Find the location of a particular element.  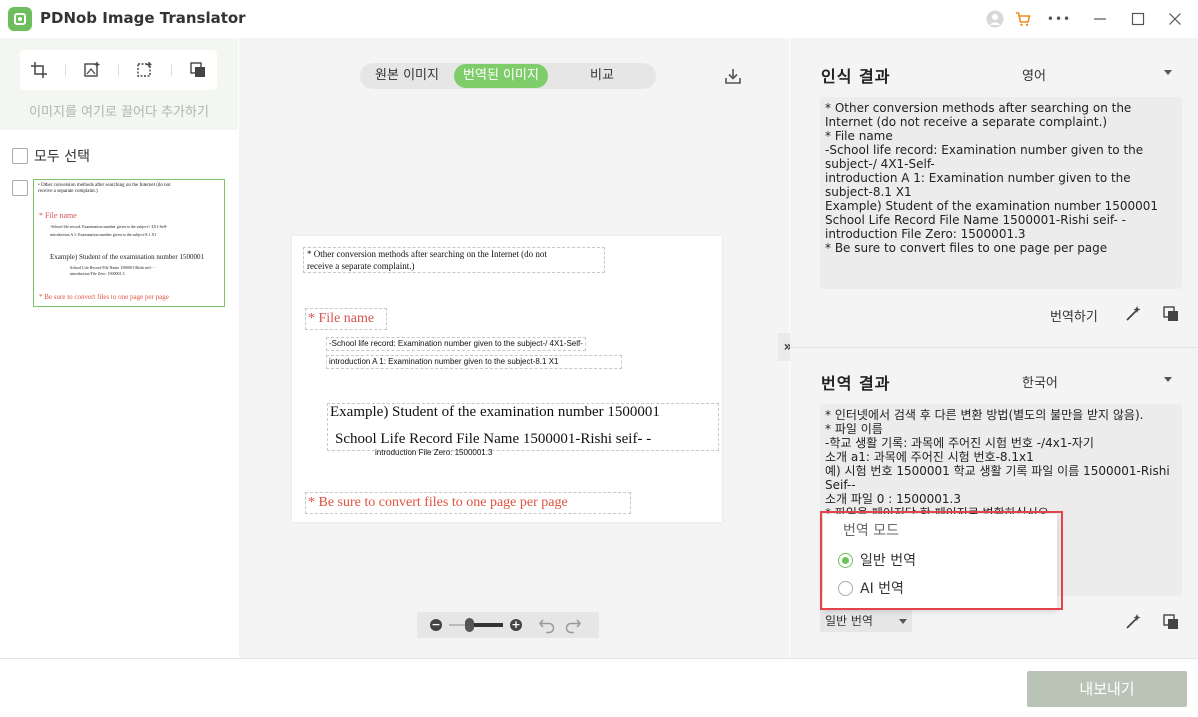

undo-icon is located at coordinates (547, 625).